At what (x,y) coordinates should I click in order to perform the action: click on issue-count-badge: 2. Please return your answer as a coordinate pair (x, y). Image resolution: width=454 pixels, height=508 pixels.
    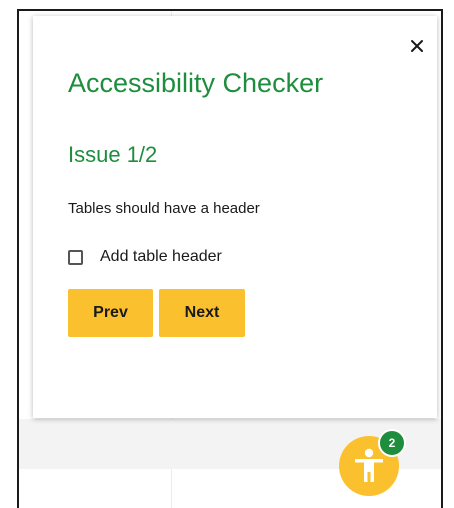
    Looking at the image, I should click on (392, 443).